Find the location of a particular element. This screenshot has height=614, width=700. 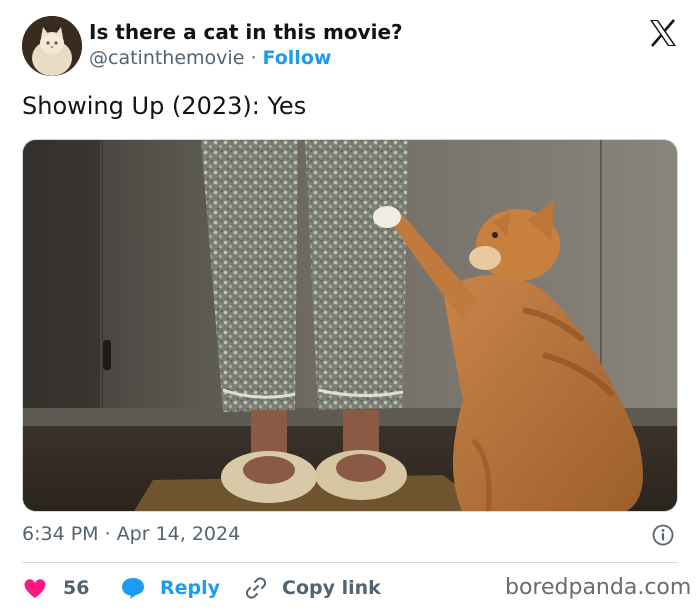

author-avatar is located at coordinates (52, 46).